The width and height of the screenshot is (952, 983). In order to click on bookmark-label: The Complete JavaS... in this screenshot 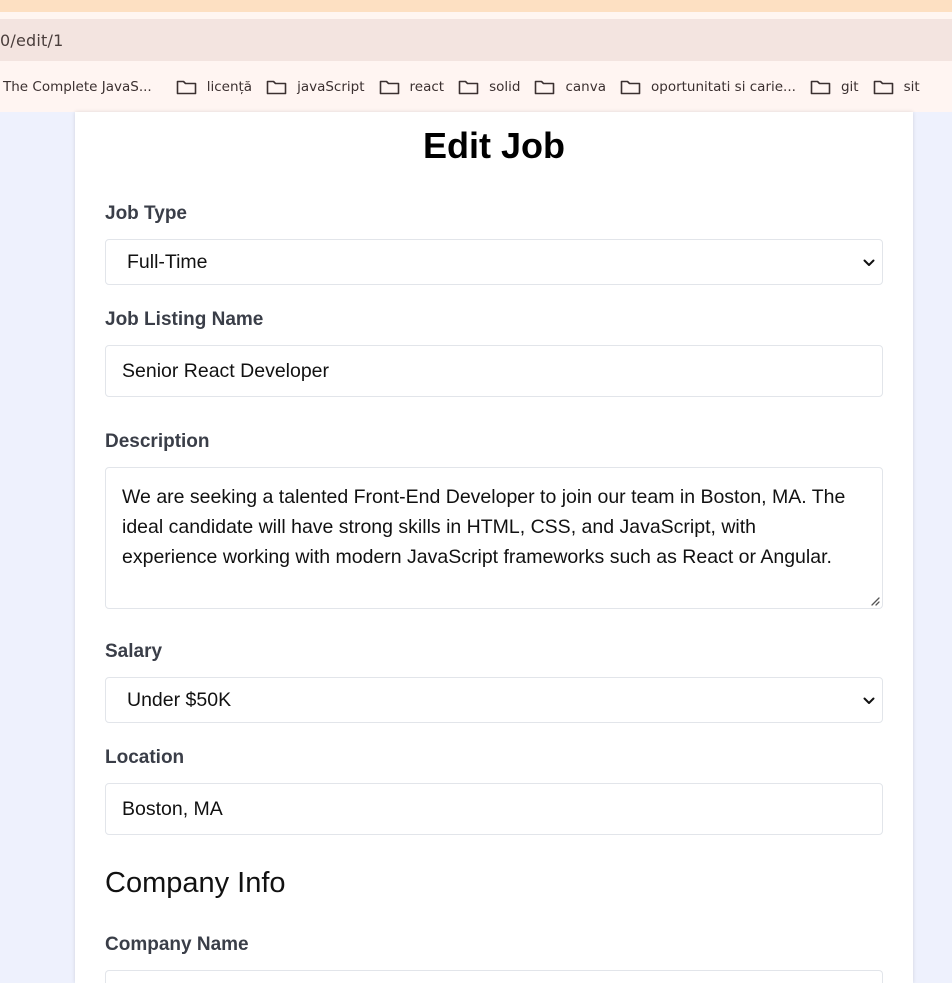, I will do `click(77, 86)`.